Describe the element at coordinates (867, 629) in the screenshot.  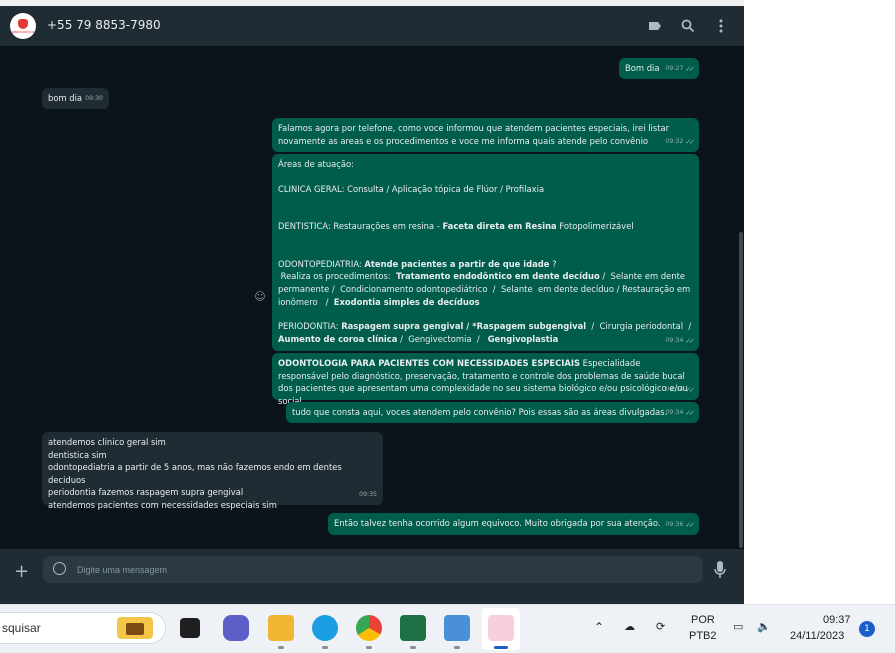
I see `notification-badge: 1` at that location.